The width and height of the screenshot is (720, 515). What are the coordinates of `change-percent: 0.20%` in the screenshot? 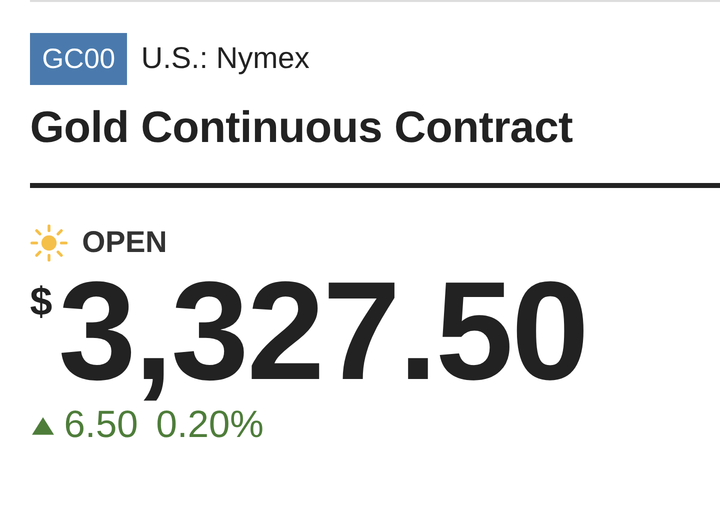 It's located at (210, 425).